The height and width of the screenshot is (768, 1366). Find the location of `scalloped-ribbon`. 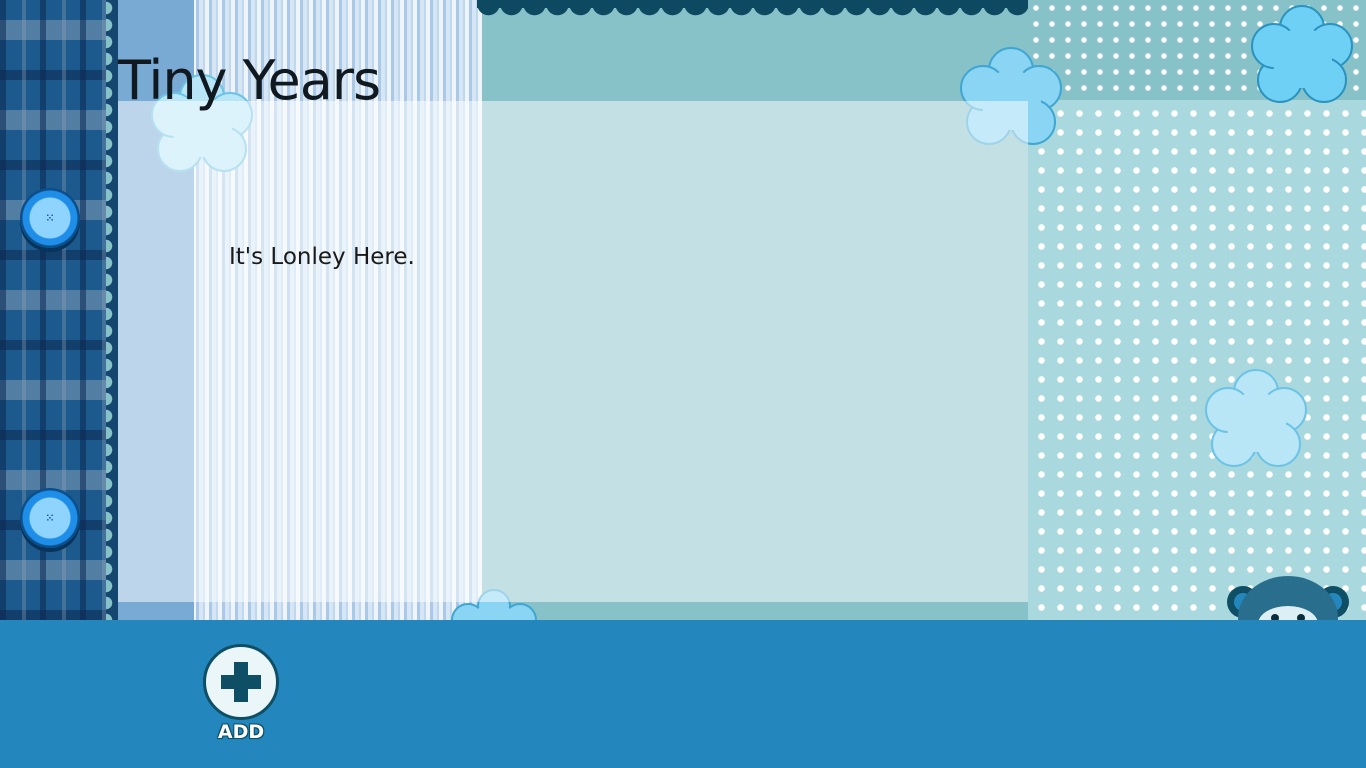

scalloped-ribbon is located at coordinates (754, 9).